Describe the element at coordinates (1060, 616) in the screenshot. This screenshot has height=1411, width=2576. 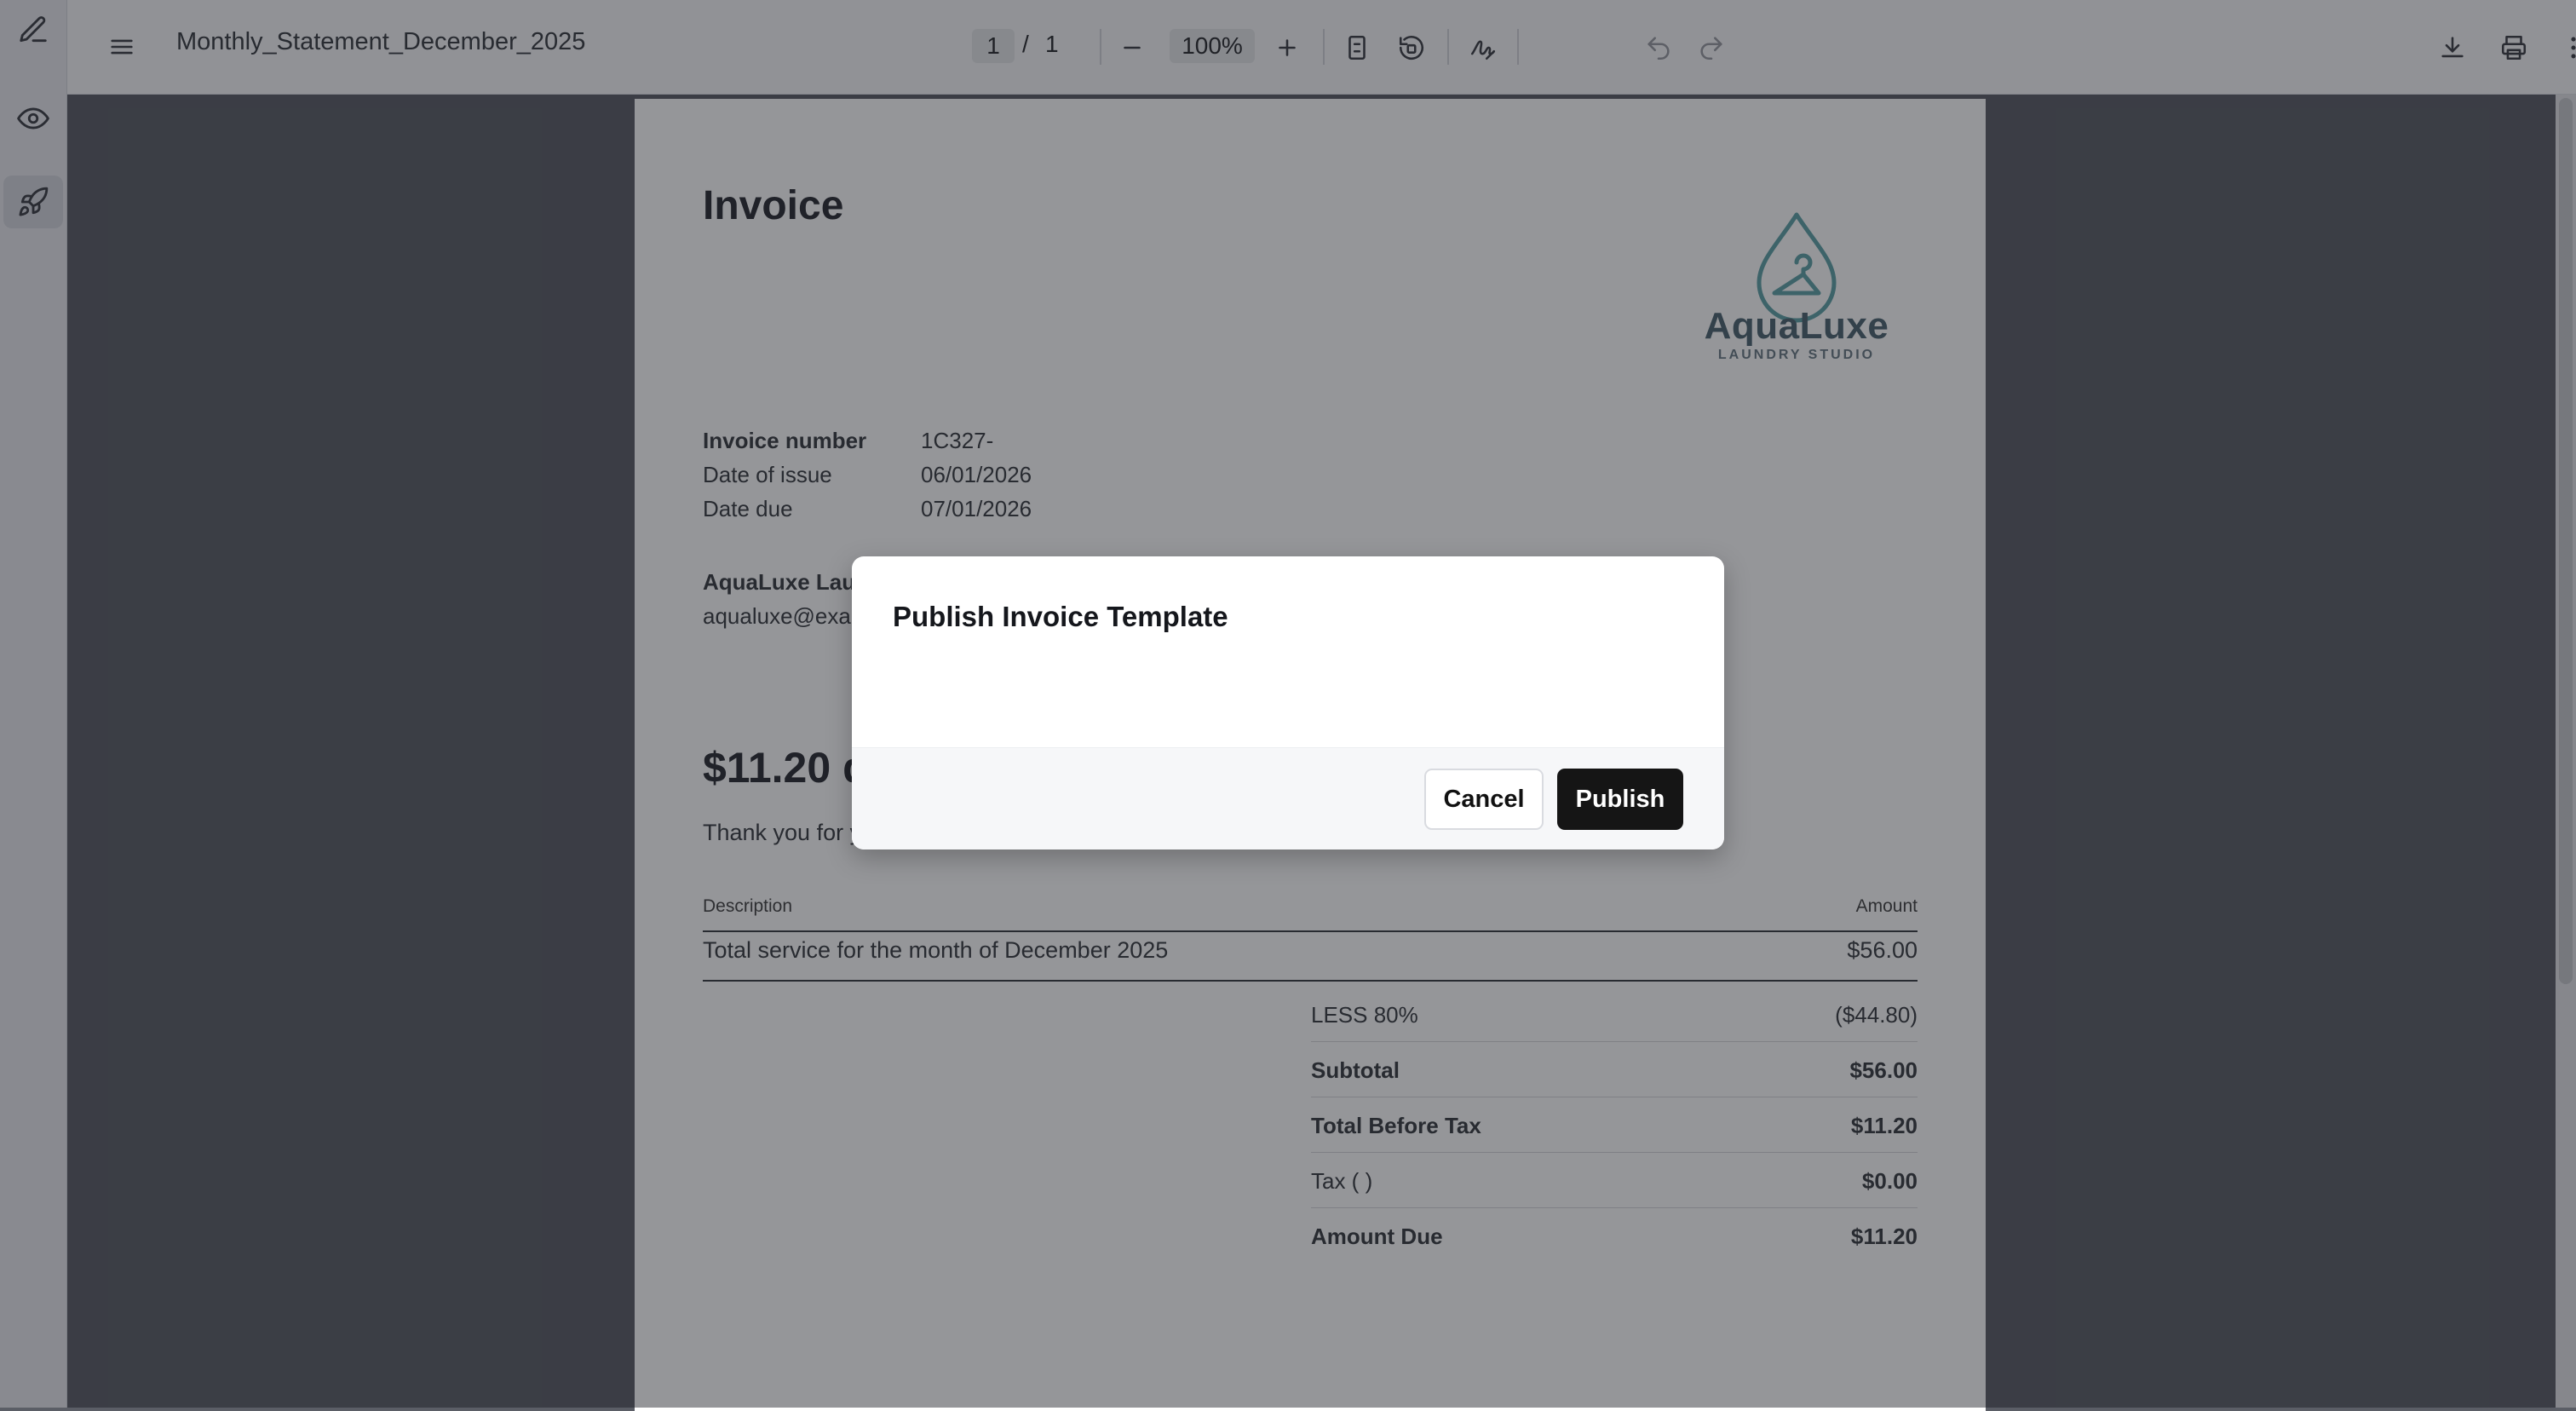
I see `dialog-title: Publish Invoice Template` at that location.